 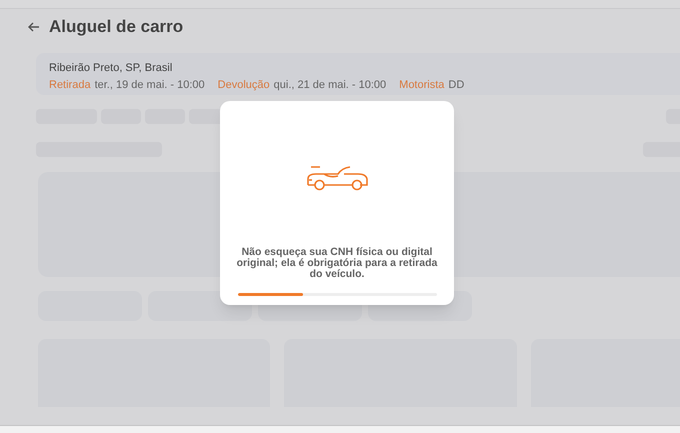 What do you see at coordinates (337, 263) in the screenshot?
I see `reminder-message: Não esqueça sua CNH física ou digital original; ela é obrigatória para a retirada do veículo.` at bounding box center [337, 263].